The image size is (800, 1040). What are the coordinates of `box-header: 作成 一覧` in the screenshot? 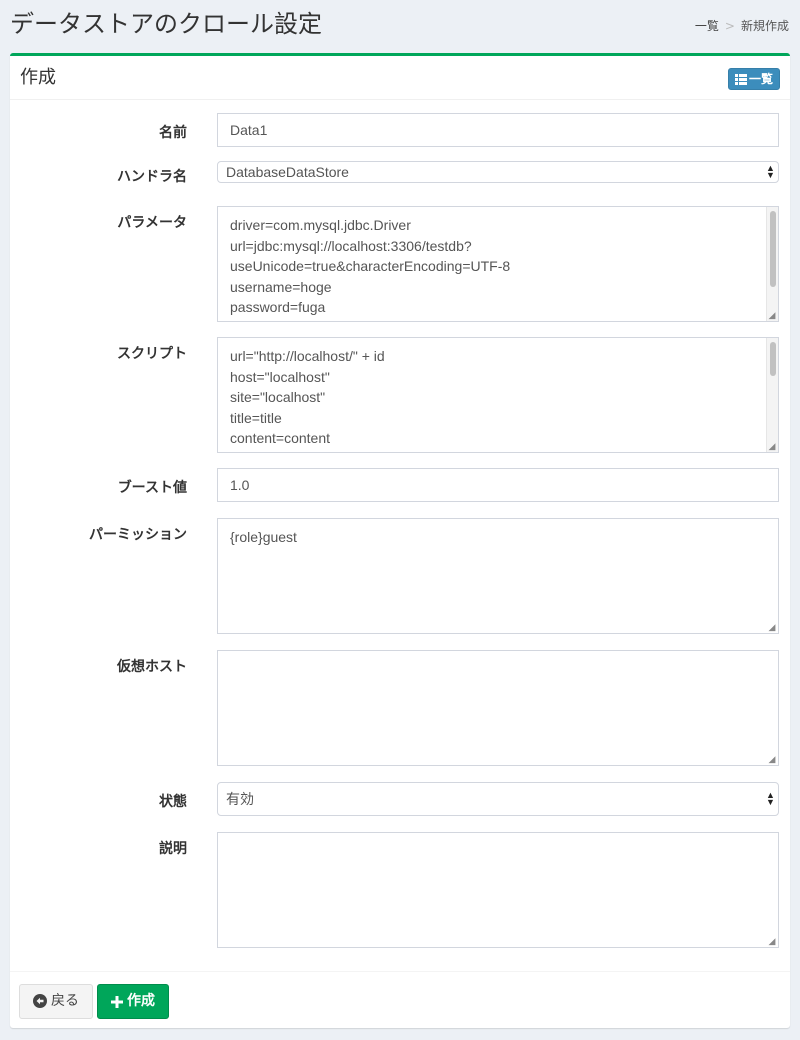 It's located at (400, 78).